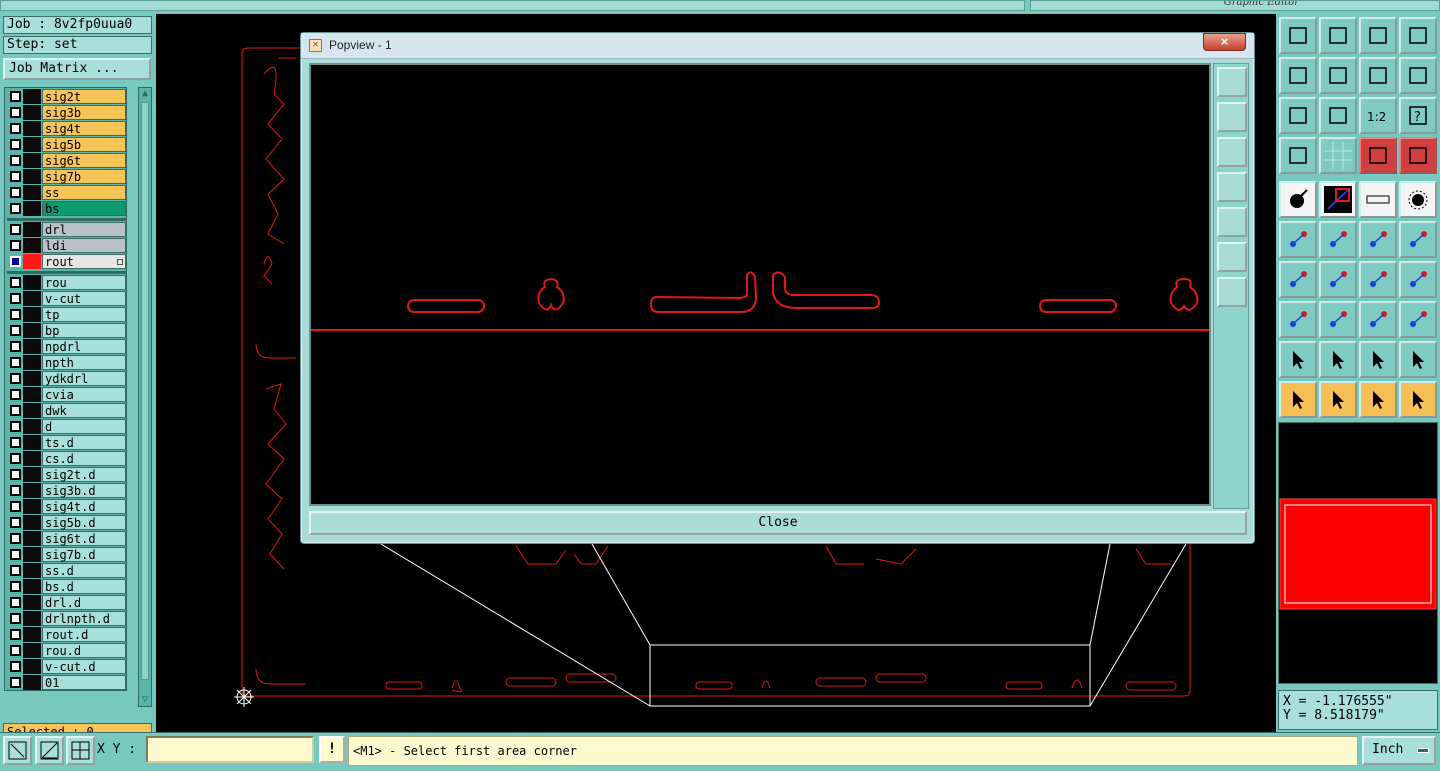 The height and width of the screenshot is (771, 1440). Describe the element at coordinates (1298, 399) in the screenshot. I see `select-icon` at that location.